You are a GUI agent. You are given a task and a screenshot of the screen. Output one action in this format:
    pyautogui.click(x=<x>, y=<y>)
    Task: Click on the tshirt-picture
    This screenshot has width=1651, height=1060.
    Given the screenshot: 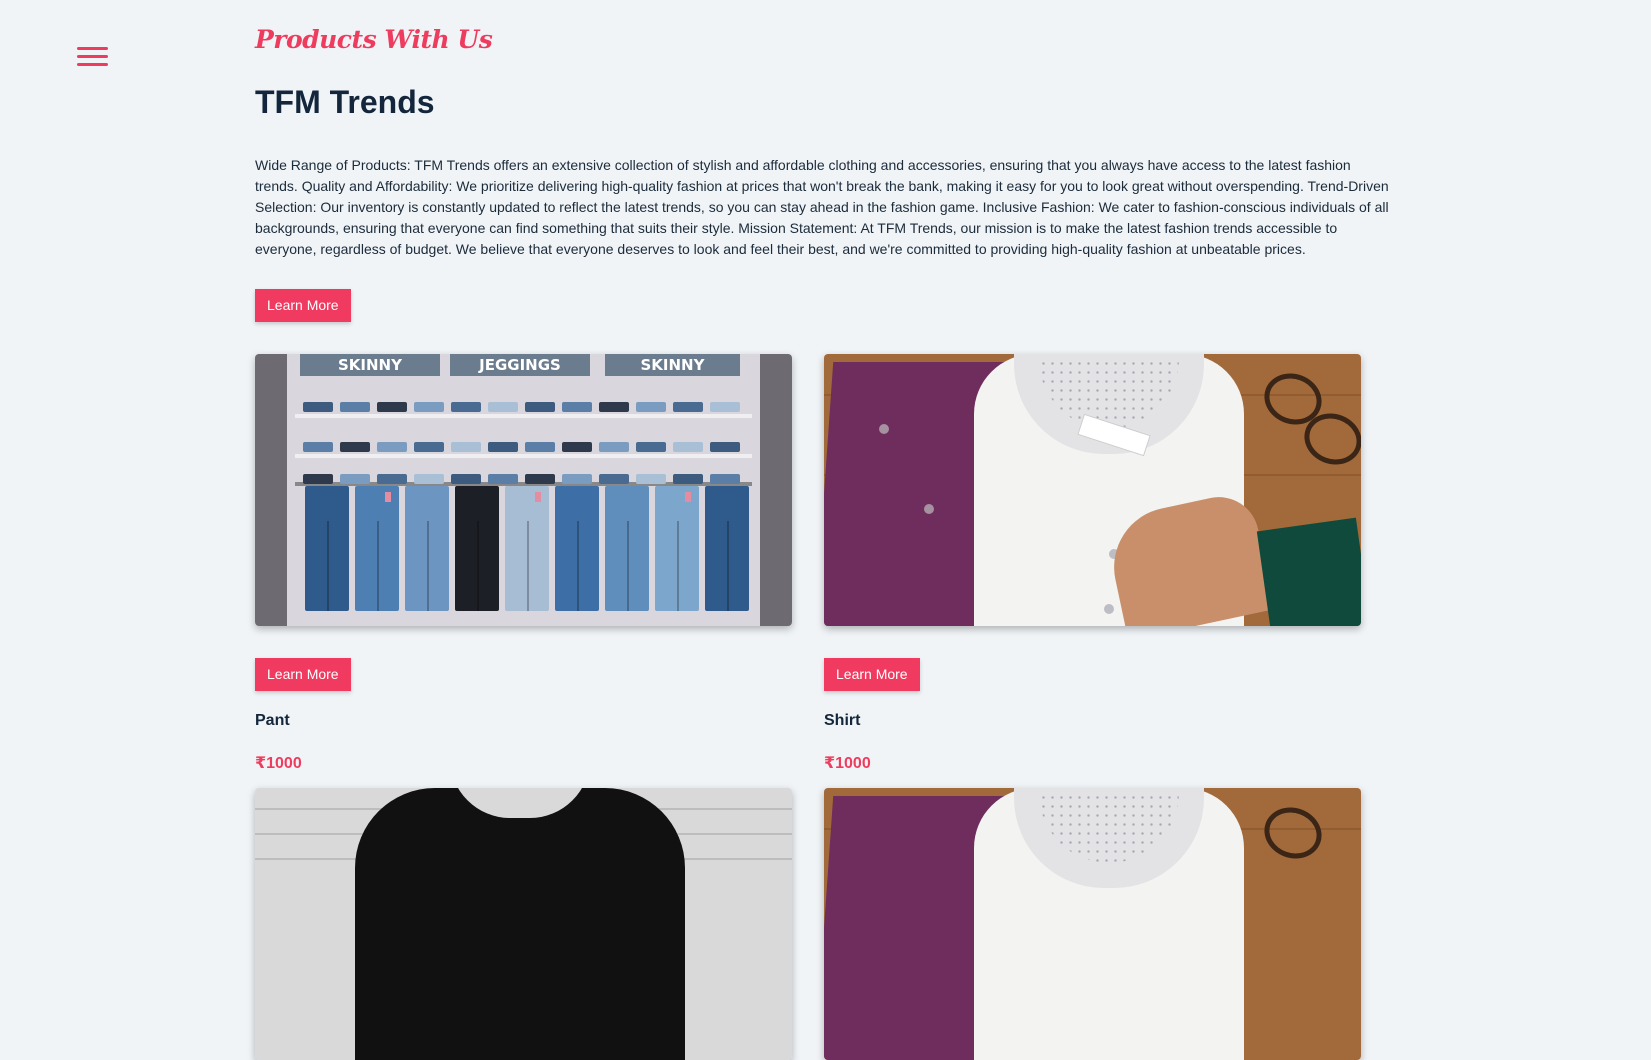 What is the action you would take?
    pyautogui.click(x=523, y=924)
    